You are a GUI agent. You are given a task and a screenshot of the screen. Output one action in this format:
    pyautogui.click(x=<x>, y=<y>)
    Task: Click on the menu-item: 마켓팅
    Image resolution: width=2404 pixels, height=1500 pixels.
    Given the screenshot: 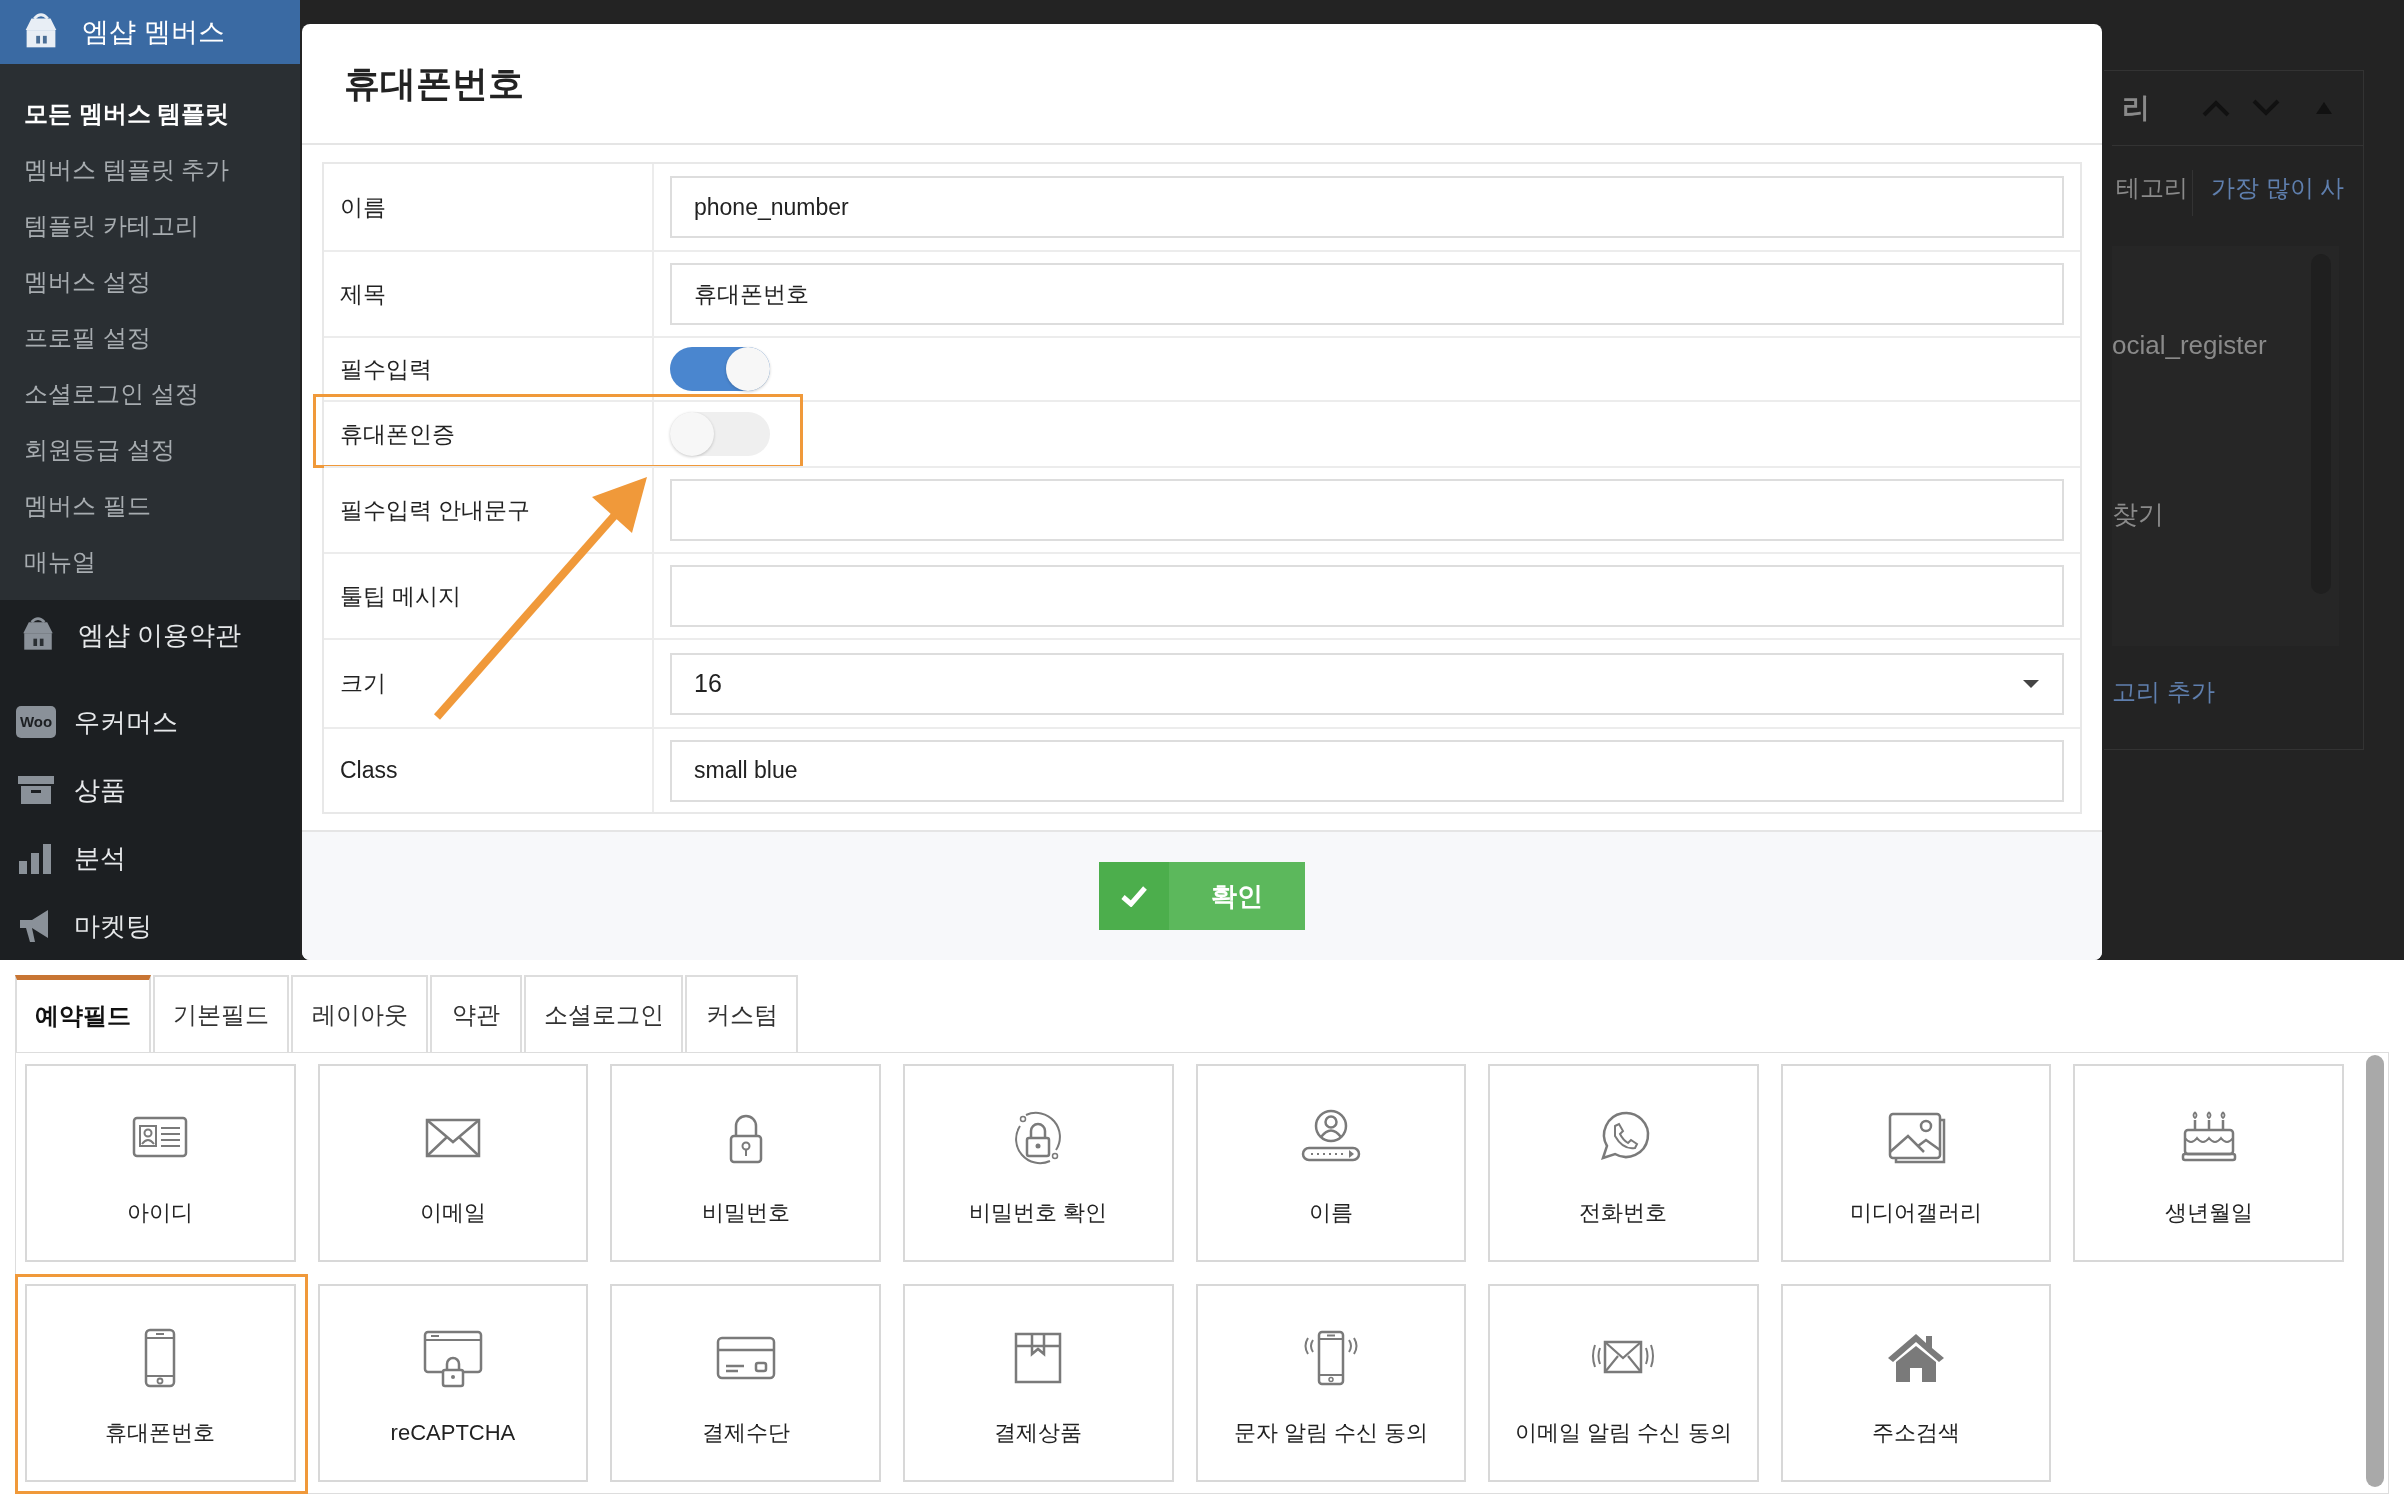 What is the action you would take?
    pyautogui.click(x=113, y=926)
    